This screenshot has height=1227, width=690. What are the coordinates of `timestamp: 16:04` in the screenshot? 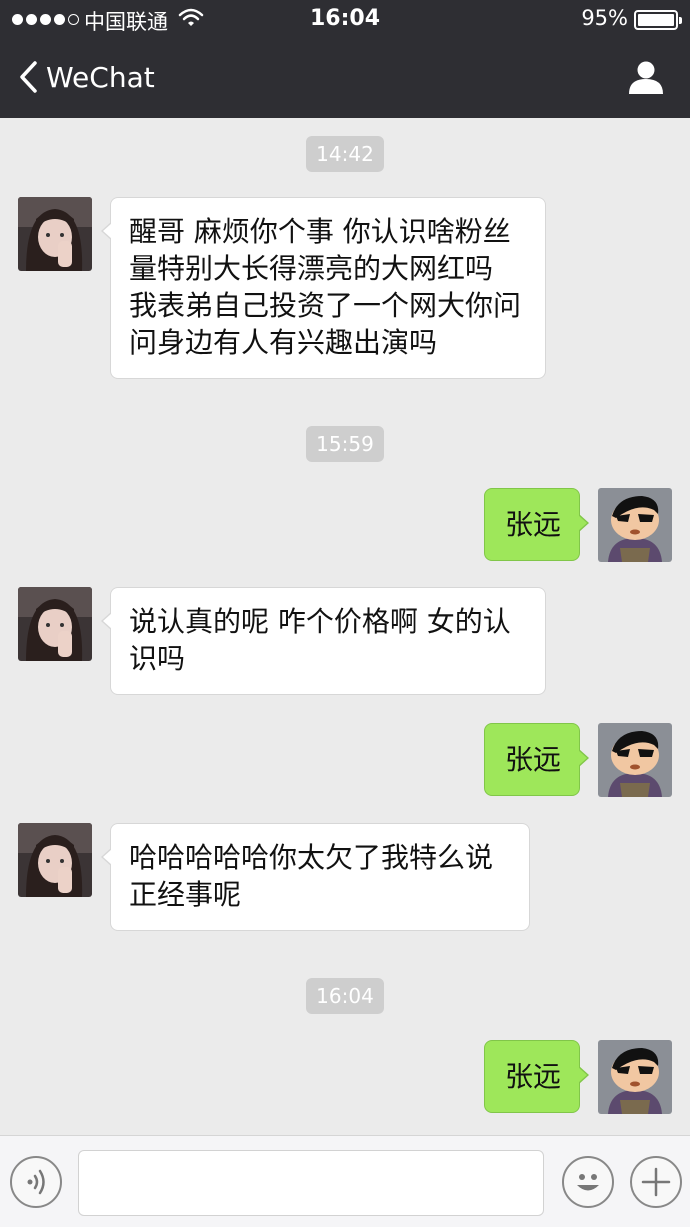 It's located at (345, 996).